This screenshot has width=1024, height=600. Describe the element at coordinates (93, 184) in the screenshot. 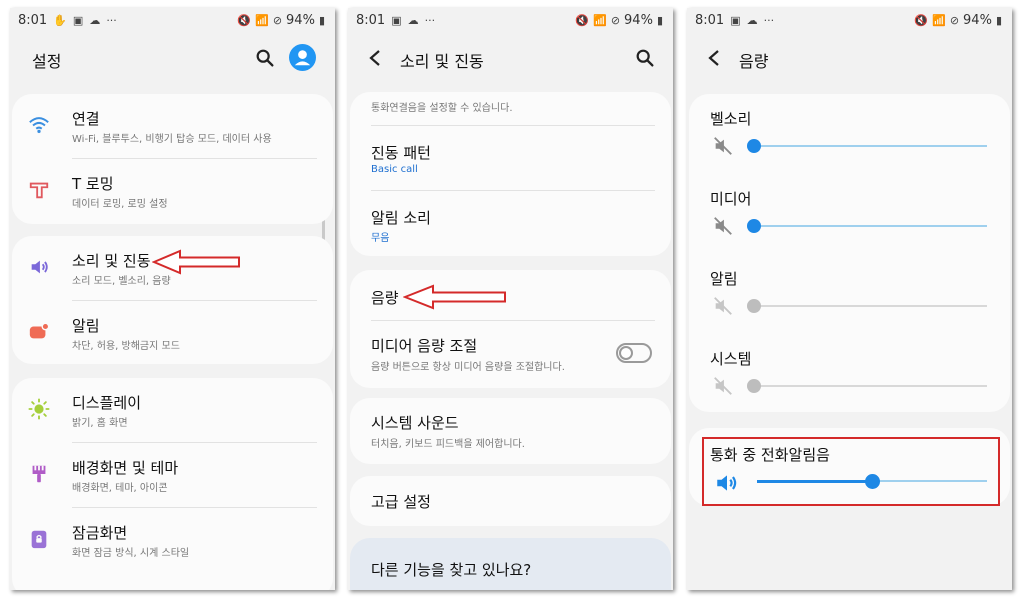

I see `settings-item-title: T 로밍` at that location.